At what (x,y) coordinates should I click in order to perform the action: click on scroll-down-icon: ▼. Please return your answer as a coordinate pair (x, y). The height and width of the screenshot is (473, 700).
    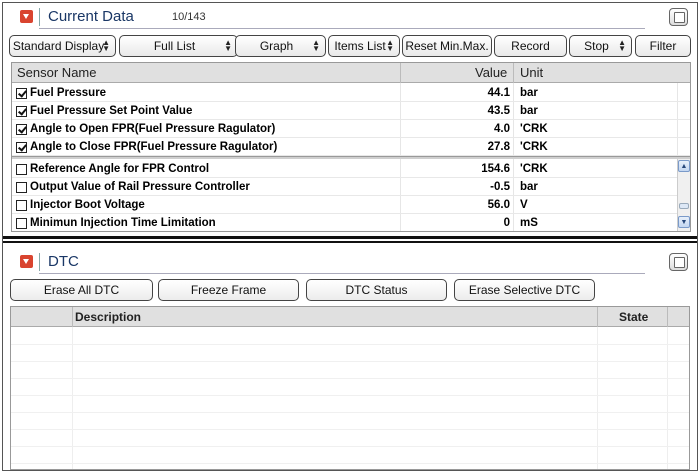
    Looking at the image, I should click on (684, 222).